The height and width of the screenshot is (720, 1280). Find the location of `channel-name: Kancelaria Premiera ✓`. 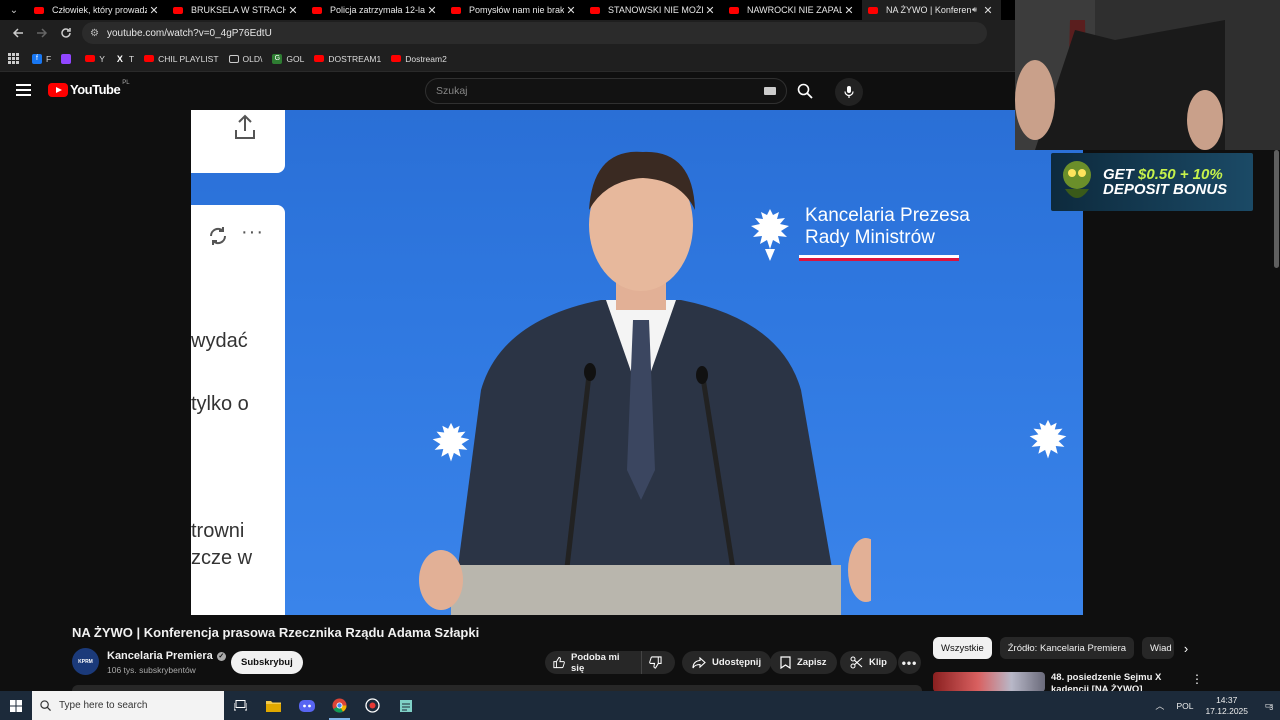

channel-name: Kancelaria Premiera ✓ is located at coordinates (166, 656).